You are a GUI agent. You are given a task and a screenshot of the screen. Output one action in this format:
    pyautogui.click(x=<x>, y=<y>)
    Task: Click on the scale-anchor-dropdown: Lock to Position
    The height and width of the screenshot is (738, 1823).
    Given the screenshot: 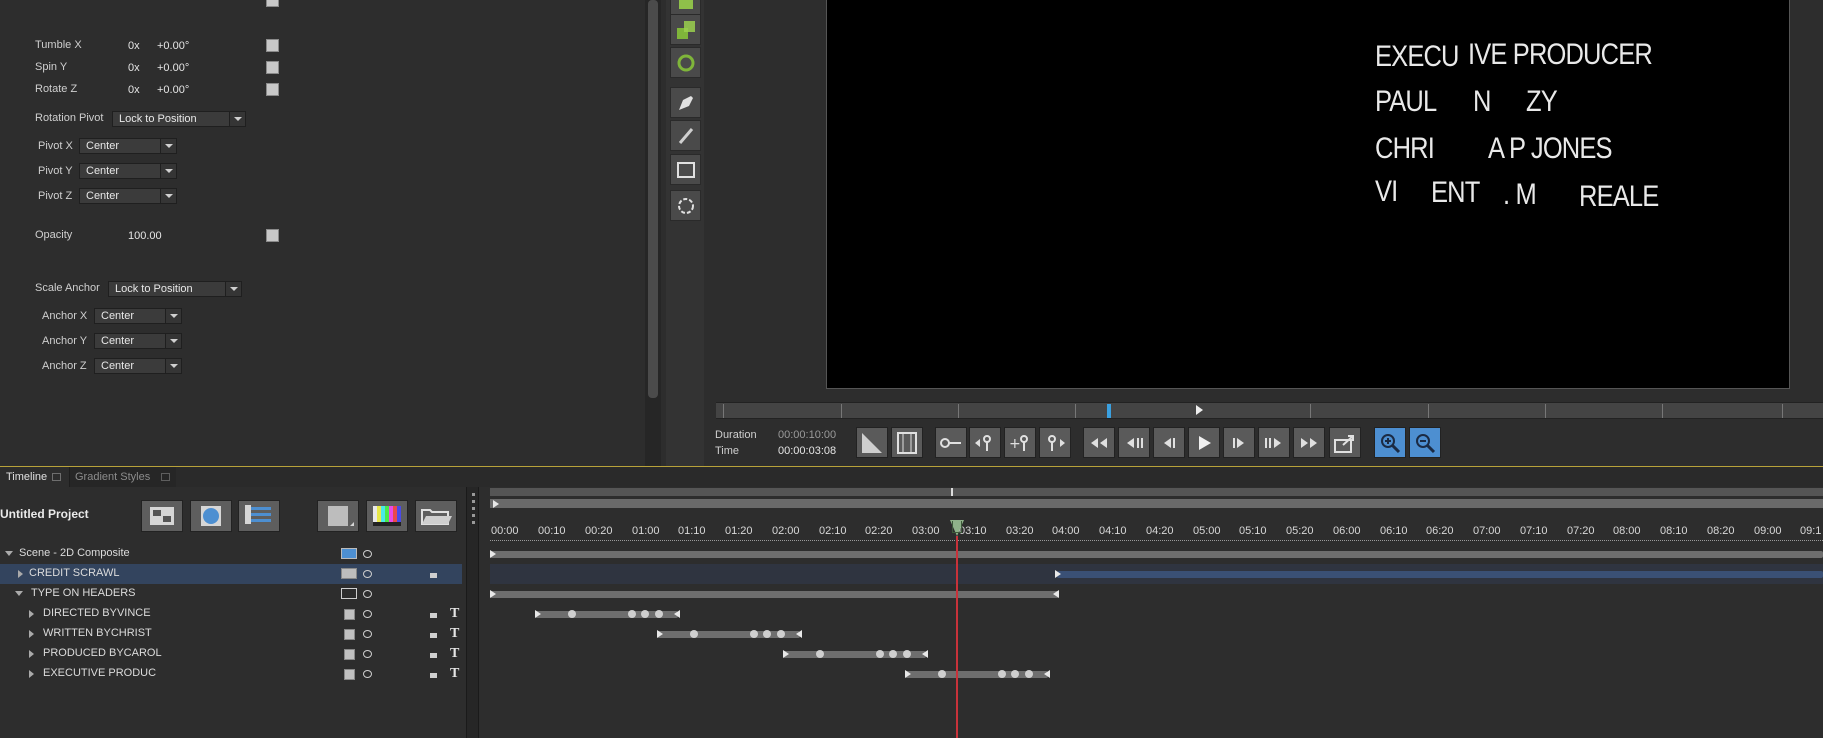 What is the action you would take?
    pyautogui.click(x=175, y=289)
    